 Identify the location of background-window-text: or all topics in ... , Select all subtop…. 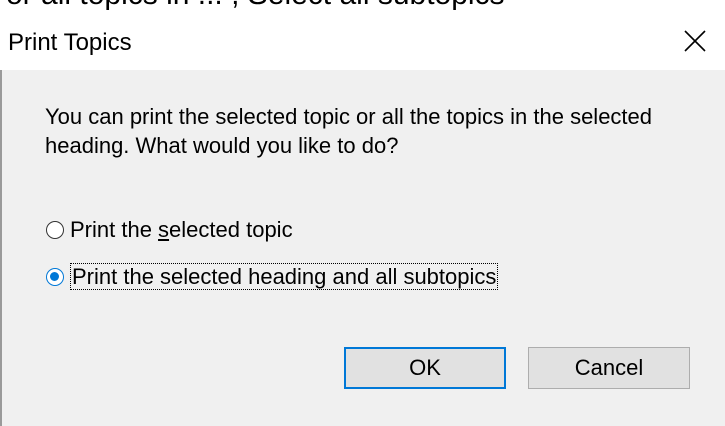
(255, 6).